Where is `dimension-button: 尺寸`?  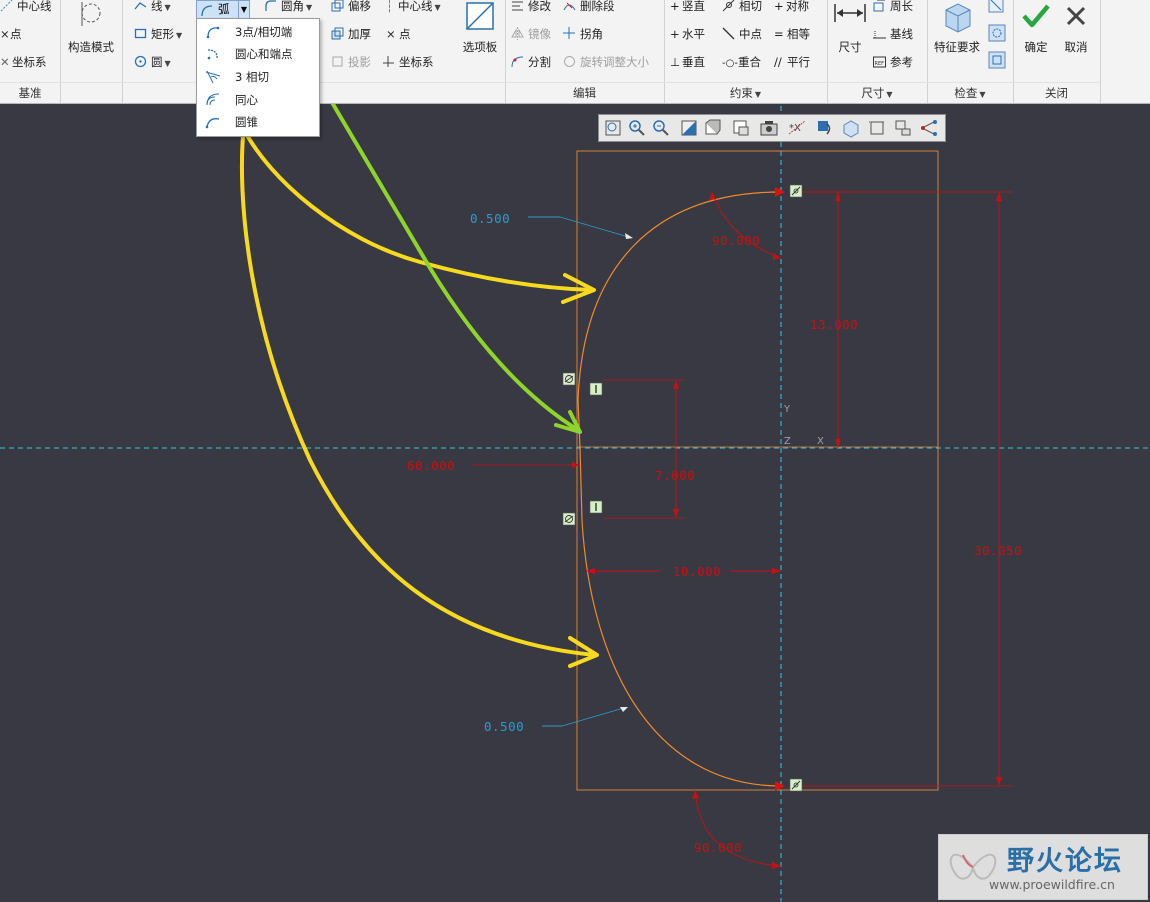 dimension-button: 尺寸 is located at coordinates (850, 40).